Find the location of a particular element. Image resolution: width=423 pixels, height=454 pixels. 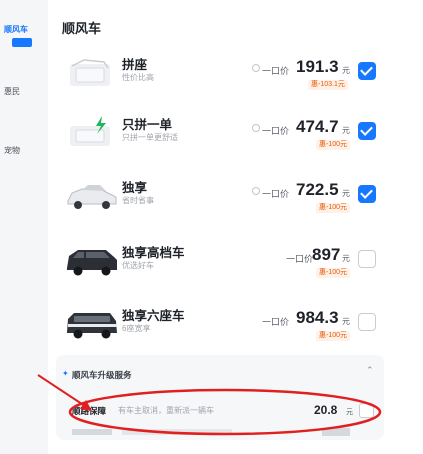

section-title: 顺风车 is located at coordinates (82, 28).